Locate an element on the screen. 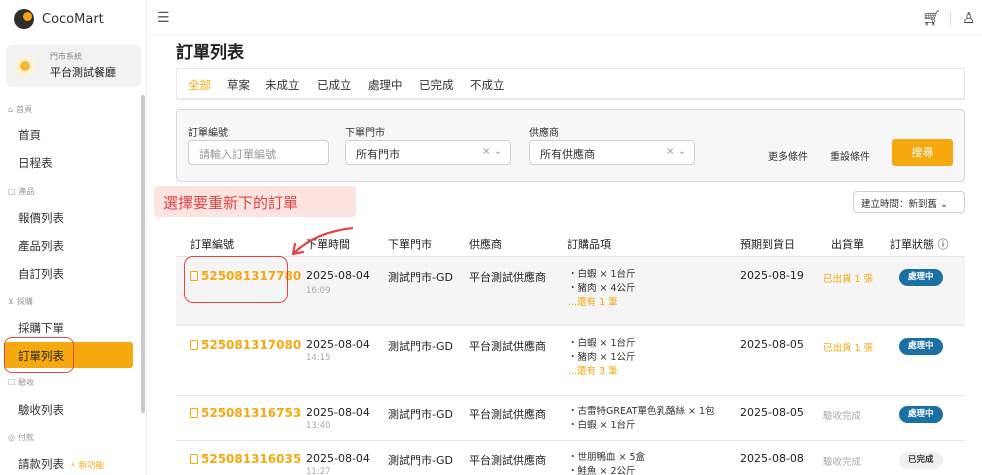 This screenshot has width=982, height=475. divider is located at coordinates (950, 19).